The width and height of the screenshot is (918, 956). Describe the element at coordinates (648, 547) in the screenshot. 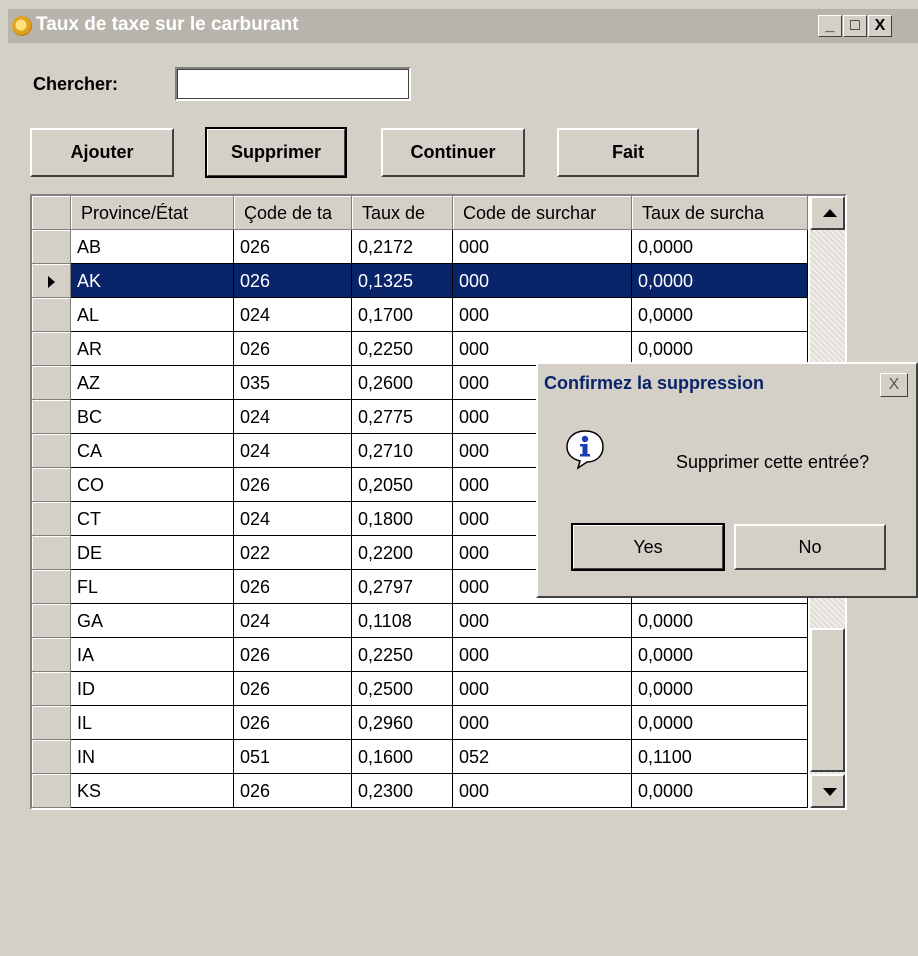

I see `yes-button: Yes` at that location.